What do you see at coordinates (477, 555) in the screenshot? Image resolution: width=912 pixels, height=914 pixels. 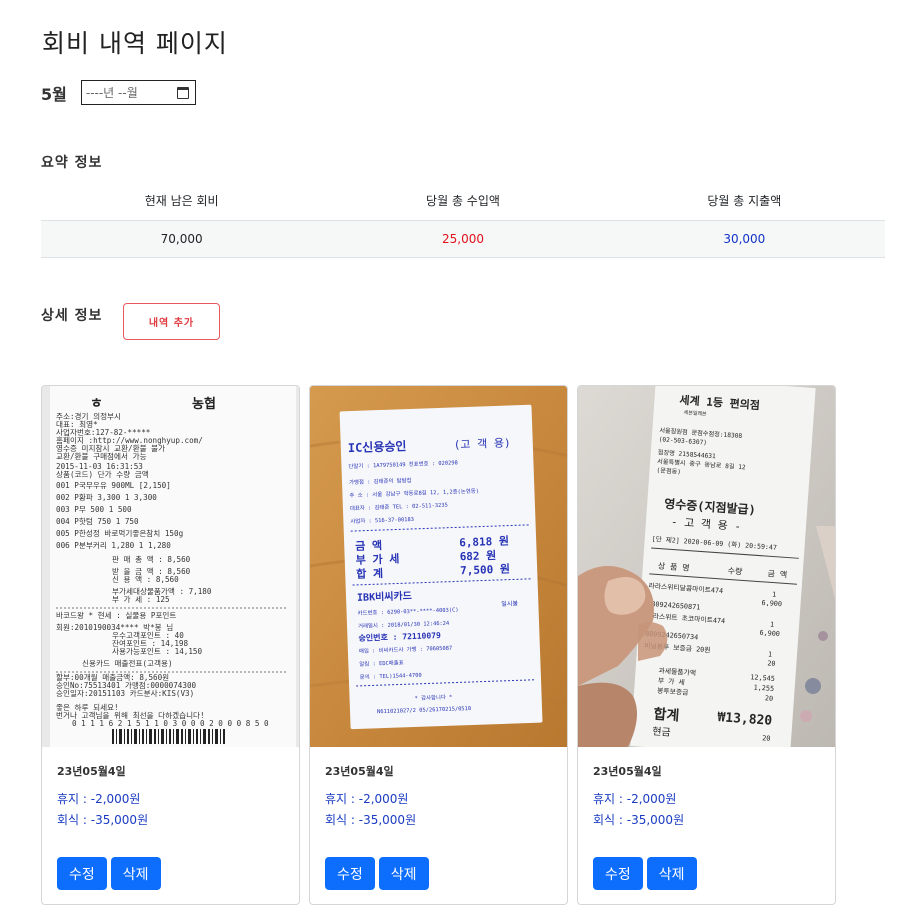 I see `svg-text: 682 원` at bounding box center [477, 555].